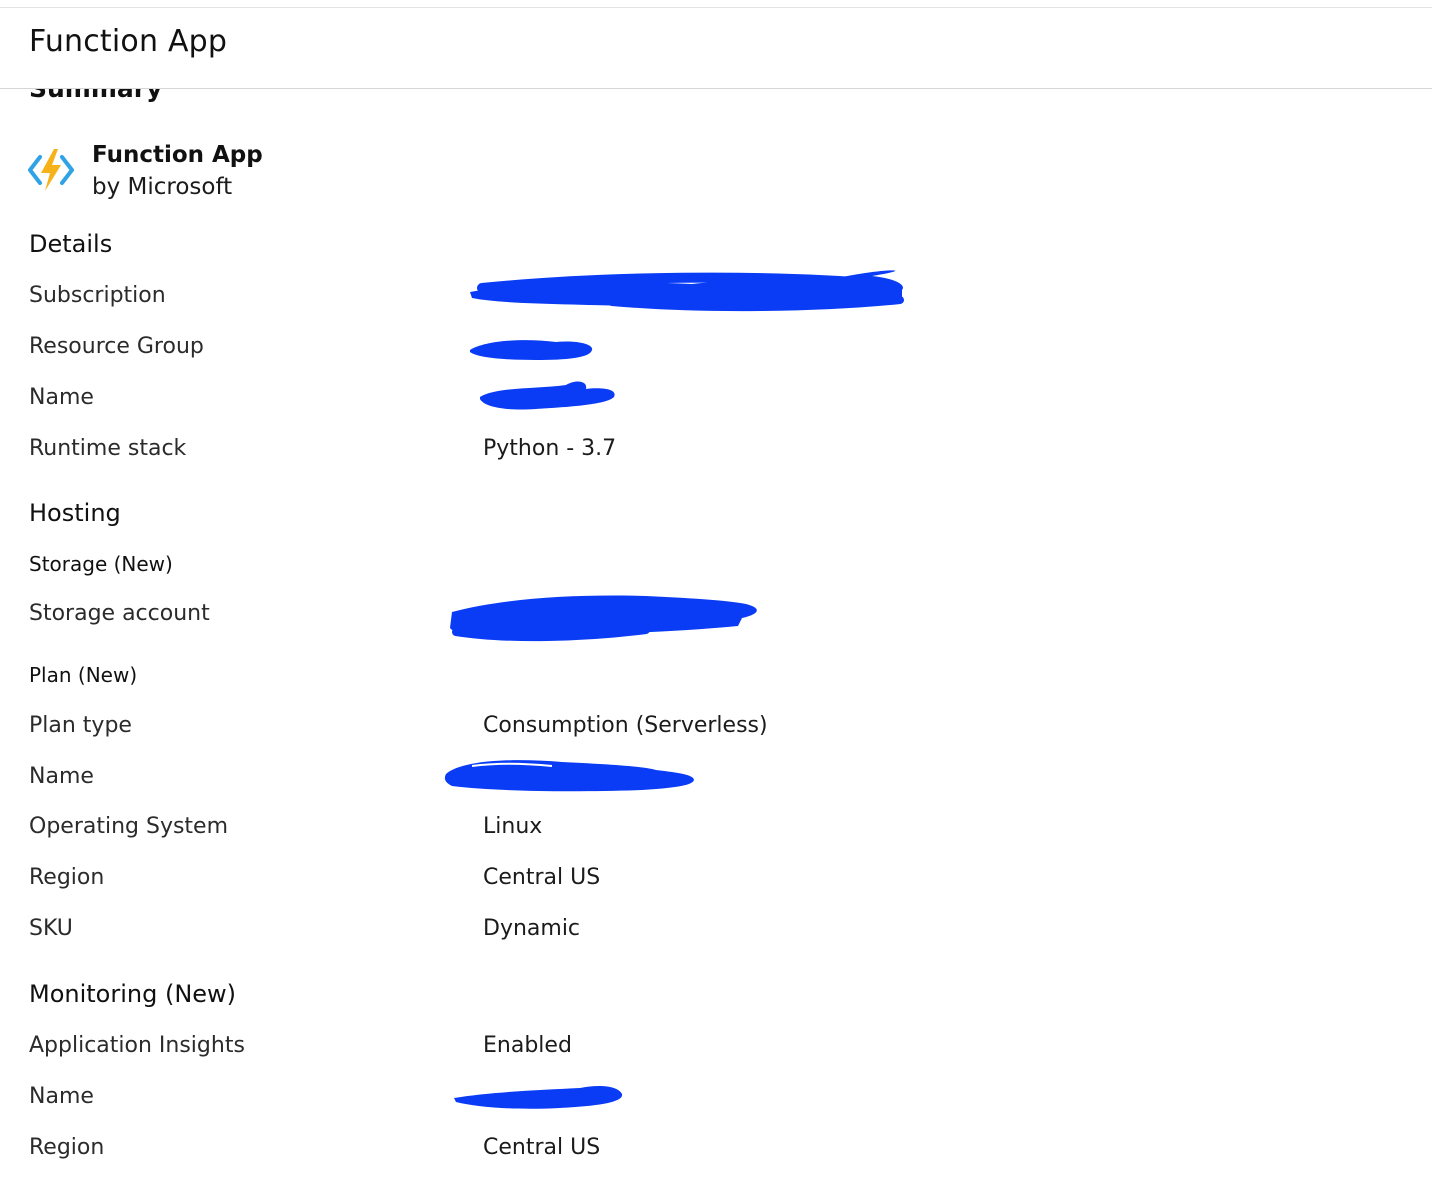  I want to click on name-label: Name, so click(61, 397).